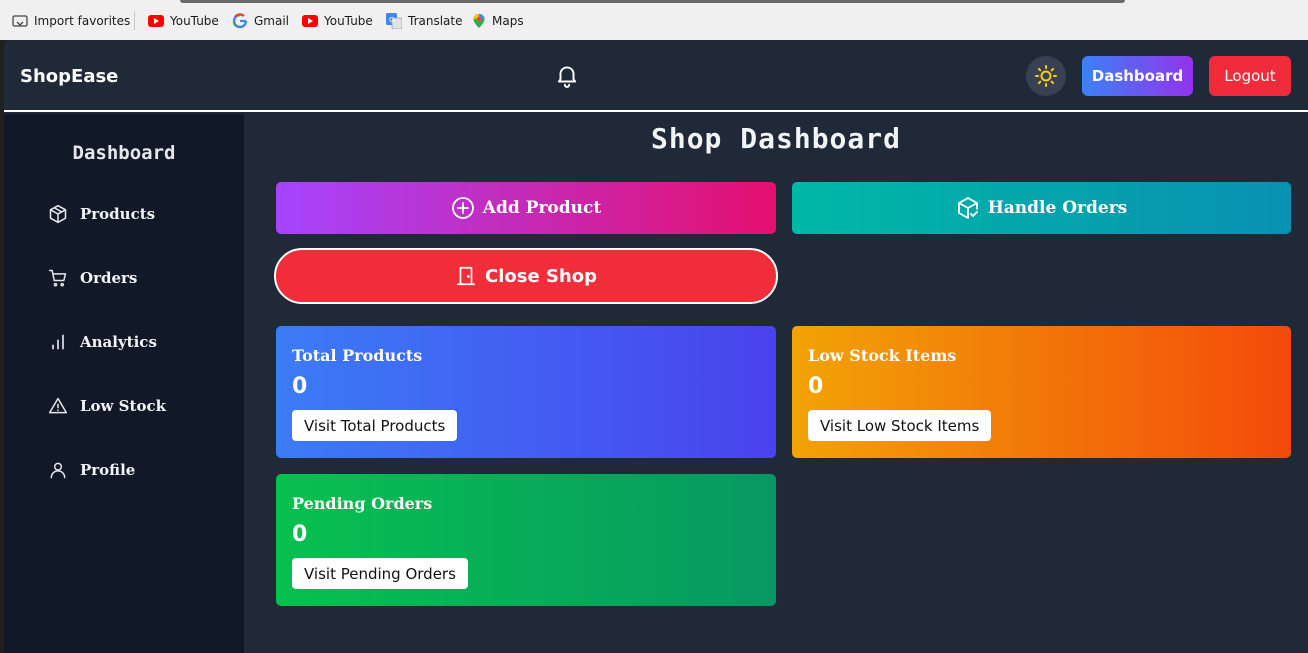  What do you see at coordinates (58, 470) in the screenshot?
I see `user-icon` at bounding box center [58, 470].